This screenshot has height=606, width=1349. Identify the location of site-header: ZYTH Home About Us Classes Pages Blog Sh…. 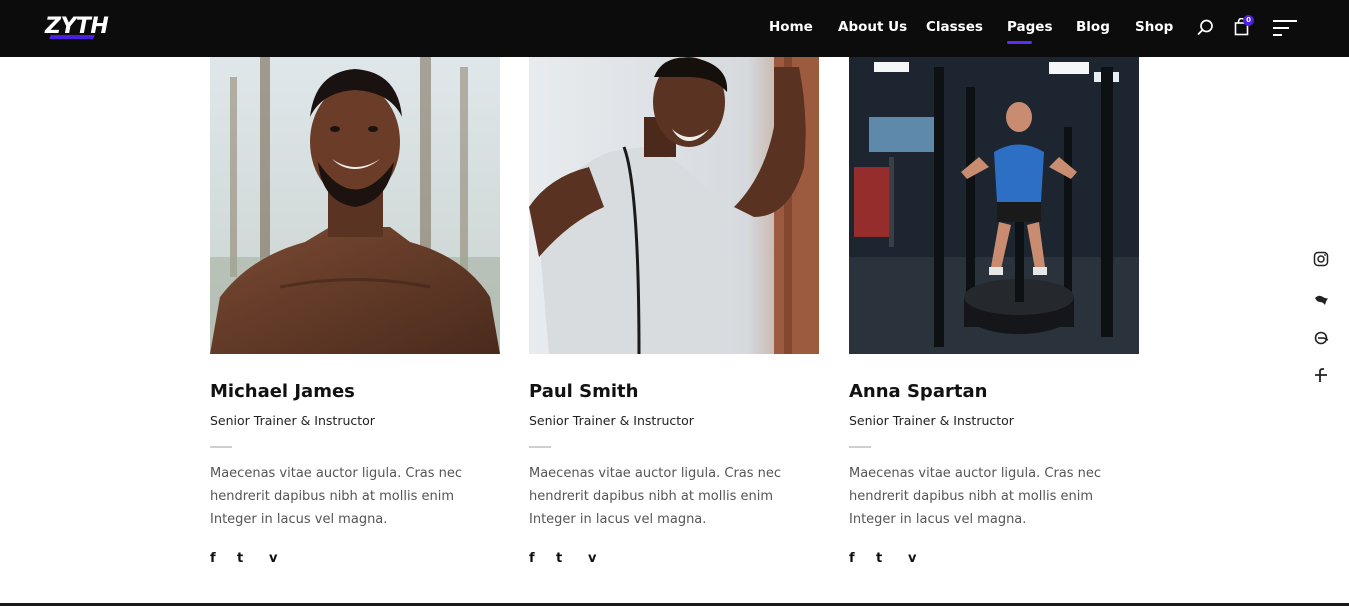
(674, 28).